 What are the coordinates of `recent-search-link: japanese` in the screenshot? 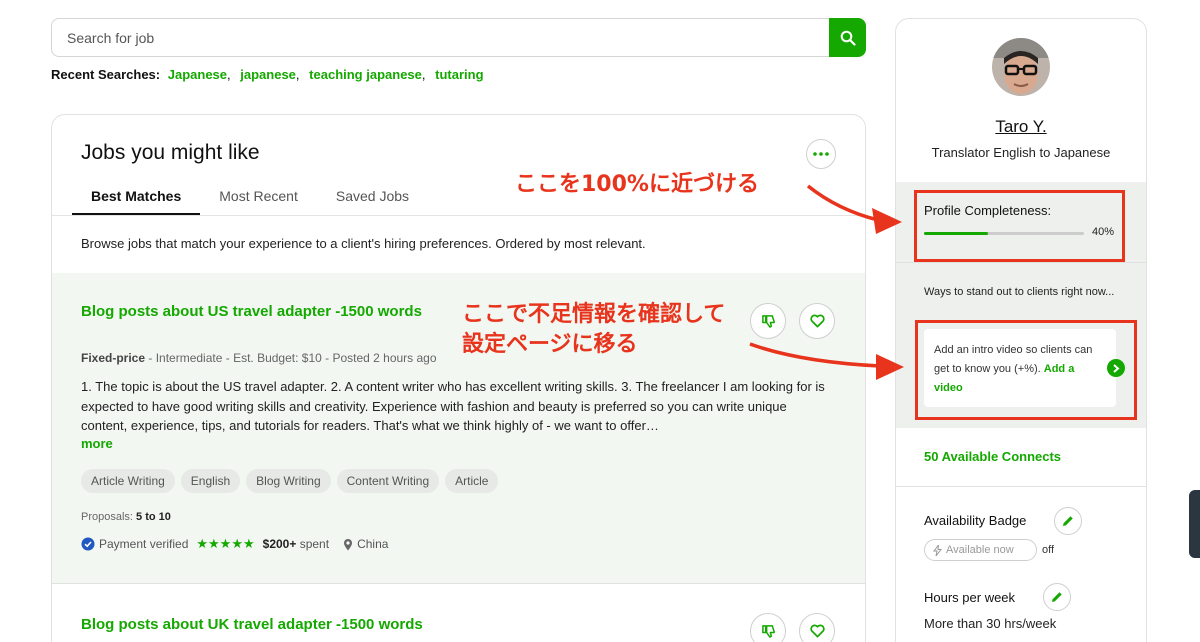 It's located at (268, 74).